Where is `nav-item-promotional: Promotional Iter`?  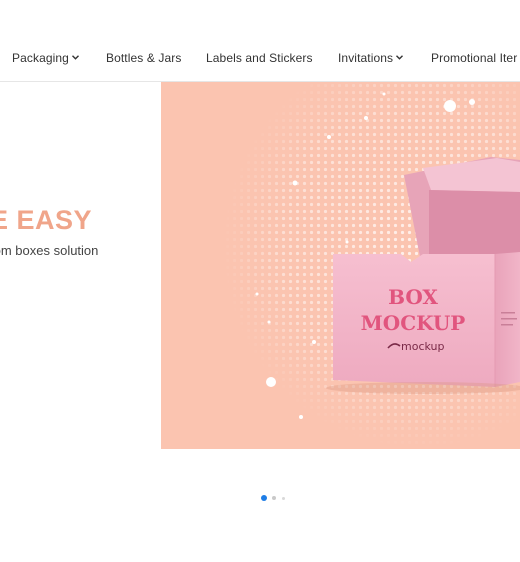 nav-item-promotional: Promotional Iter is located at coordinates (474, 58).